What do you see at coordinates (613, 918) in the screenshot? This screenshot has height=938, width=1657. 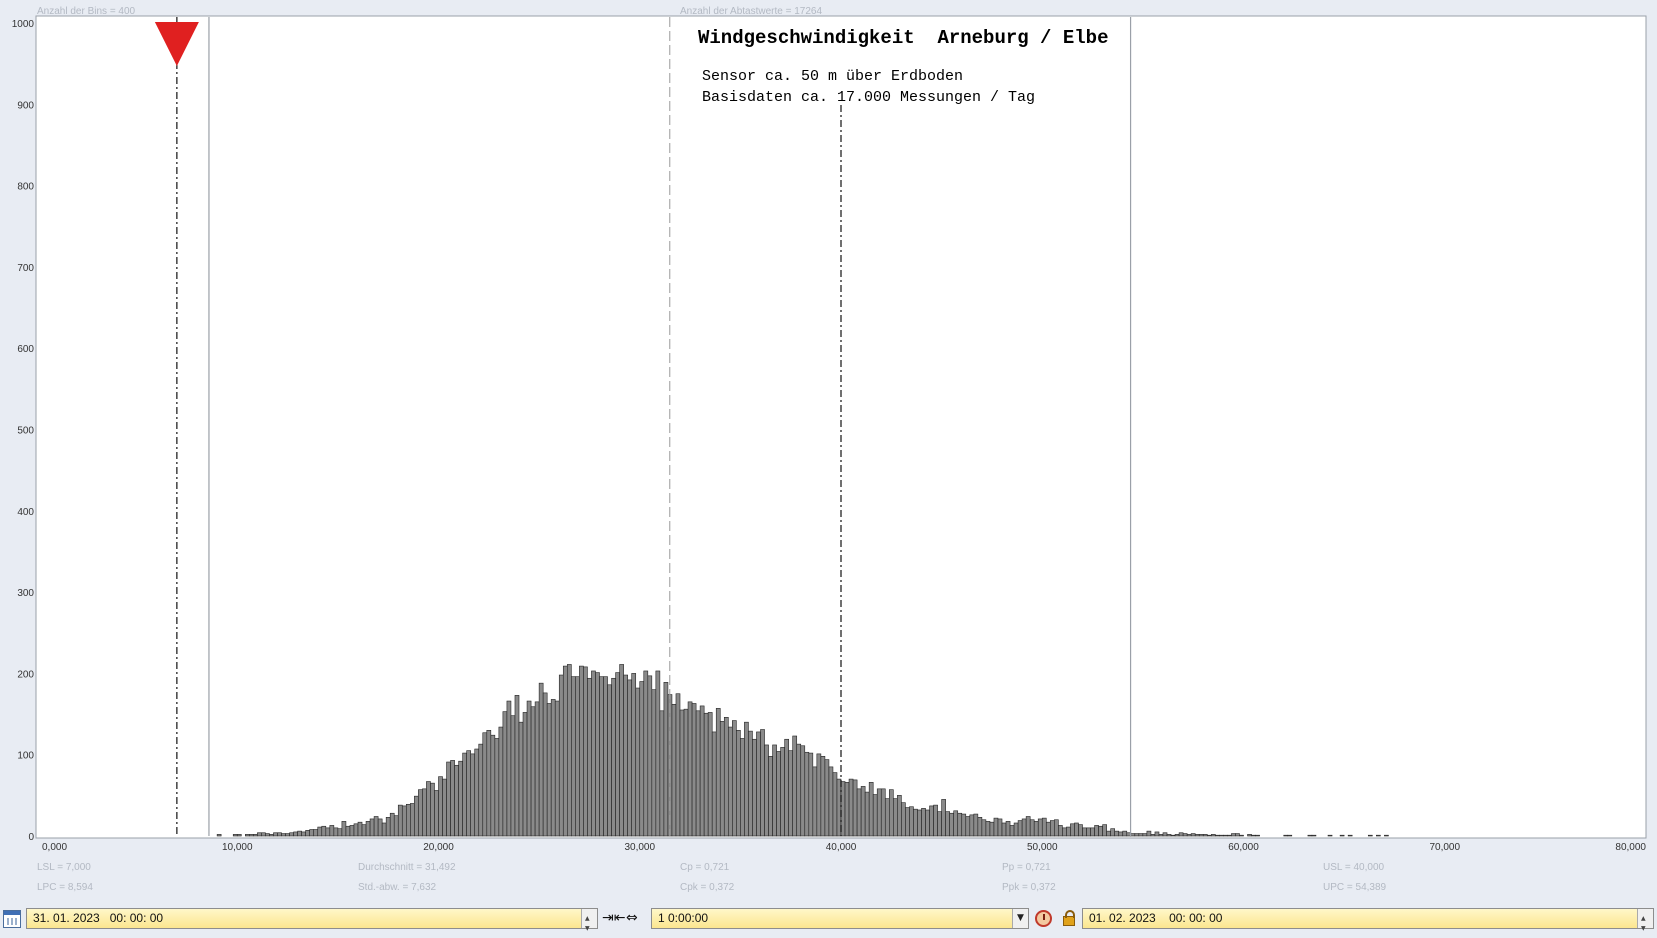 I see `shrink-range-icon: ⇥⇤` at bounding box center [613, 918].